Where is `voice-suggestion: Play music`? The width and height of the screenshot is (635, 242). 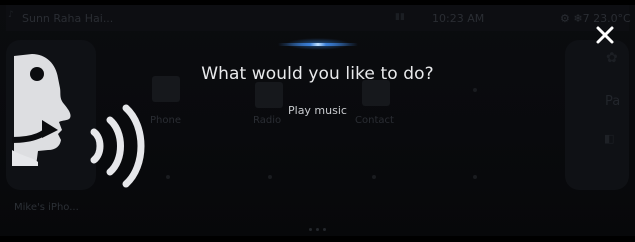 voice-suggestion: Play music is located at coordinates (317, 110).